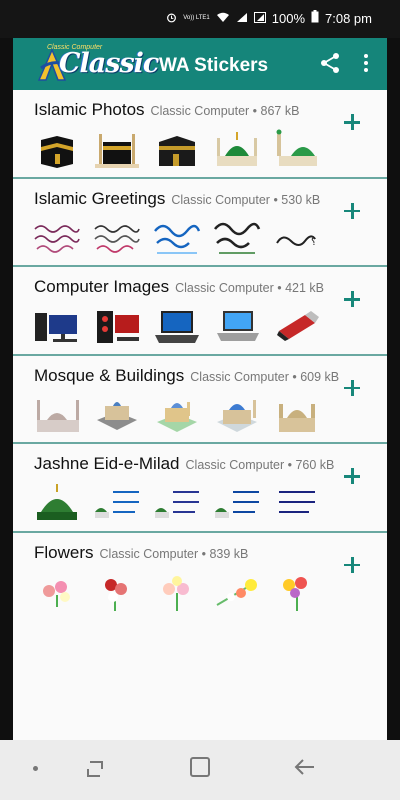  What do you see at coordinates (174, 553) in the screenshot?
I see `pack-meta: Classic Computer • 839 kB` at bounding box center [174, 553].